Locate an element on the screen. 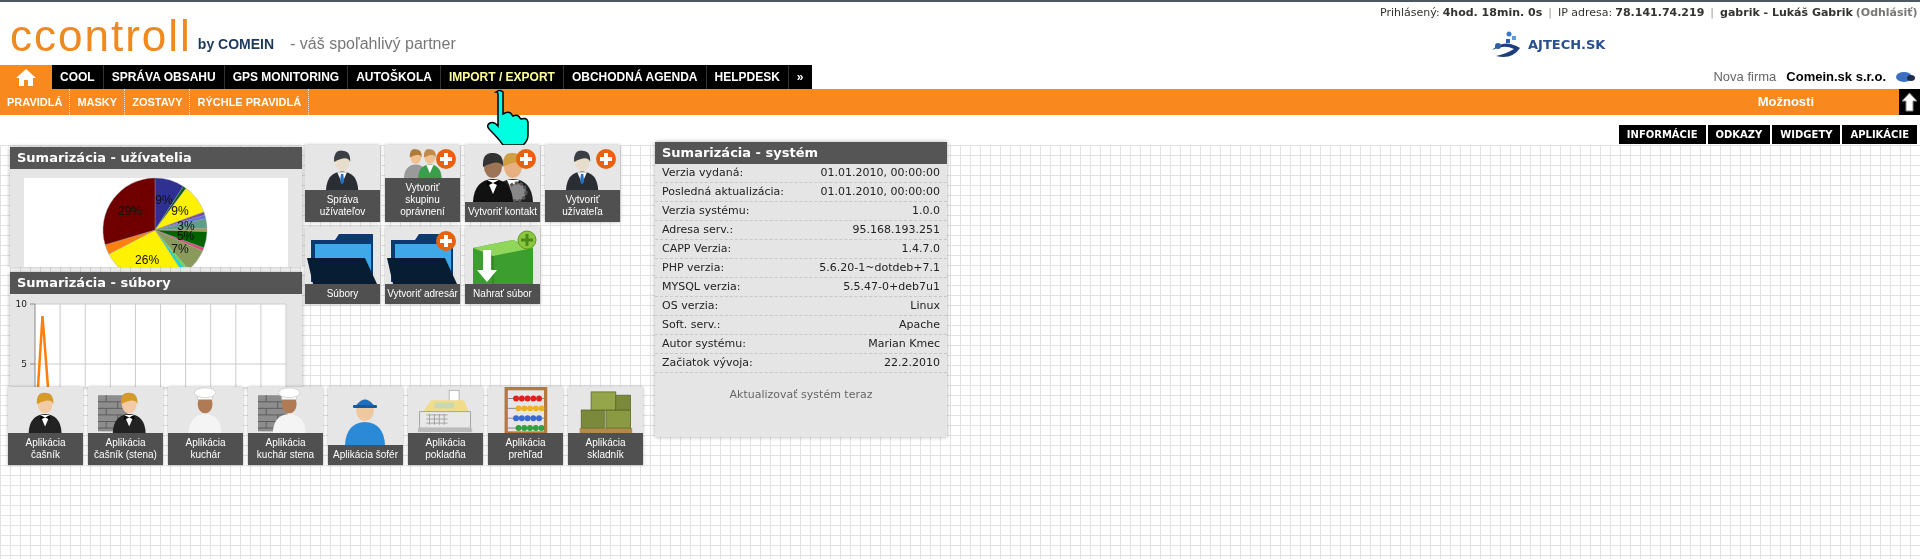 The width and height of the screenshot is (1920, 559). session-label: IP adresa: is located at coordinates (1585, 12).